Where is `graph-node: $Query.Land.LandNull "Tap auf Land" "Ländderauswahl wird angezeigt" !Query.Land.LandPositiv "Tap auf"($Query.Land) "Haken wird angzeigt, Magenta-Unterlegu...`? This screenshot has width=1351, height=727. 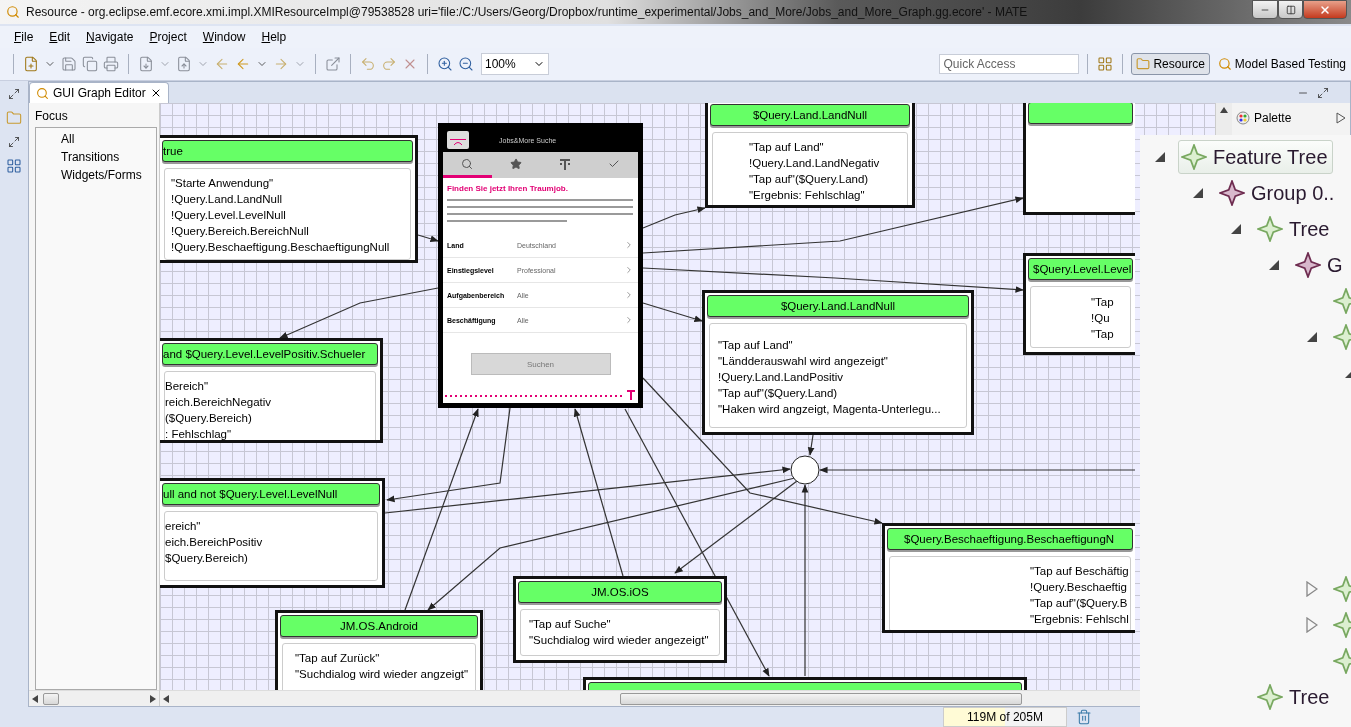 graph-node: $Query.Land.LandNull "Tap auf Land" "Ländderauswahl wird angezeigt" !Query.Land.LandPositiv "Tap auf"($Query.Land) "Haken wird angzeigt, Magenta-Unterlegu... is located at coordinates (838, 362).